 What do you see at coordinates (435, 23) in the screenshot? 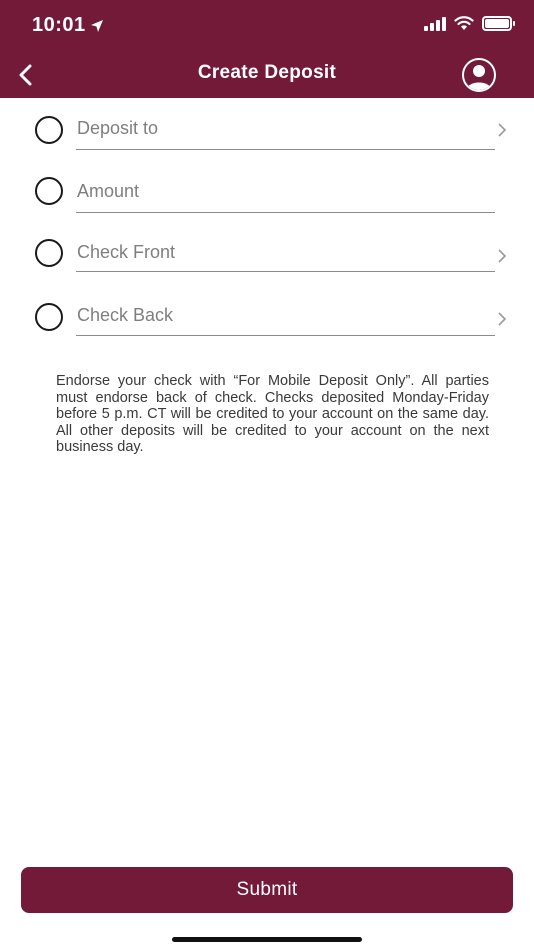
I see `signal-icon` at bounding box center [435, 23].